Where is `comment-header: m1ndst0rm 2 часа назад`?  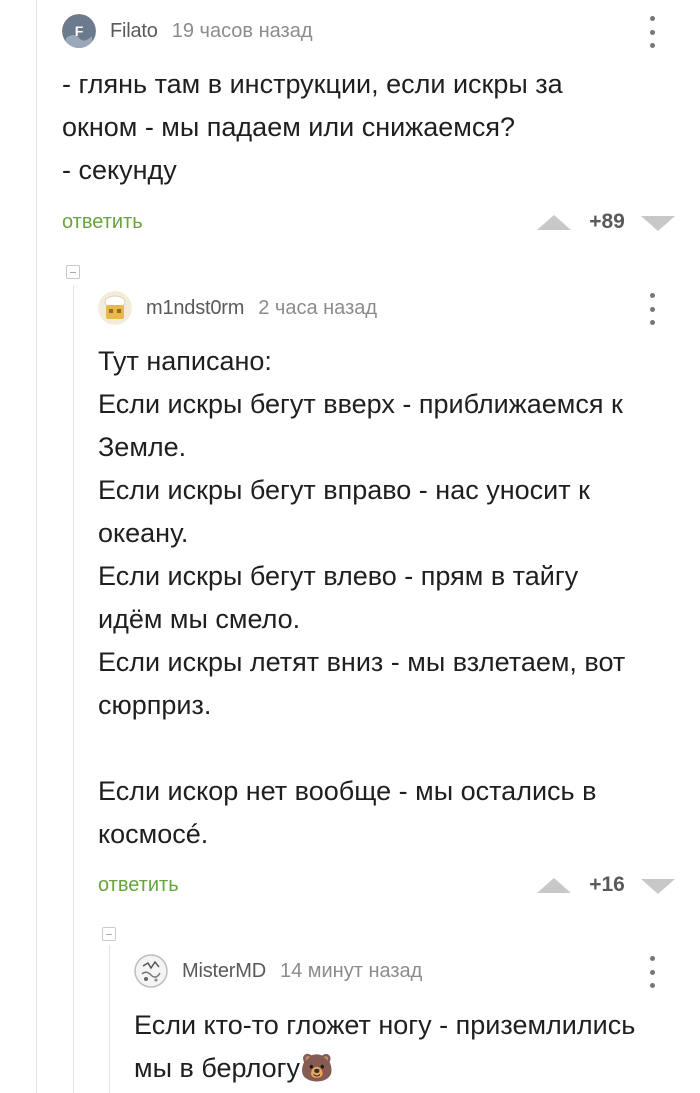
comment-header: m1ndst0rm 2 часа назад is located at coordinates (237, 308).